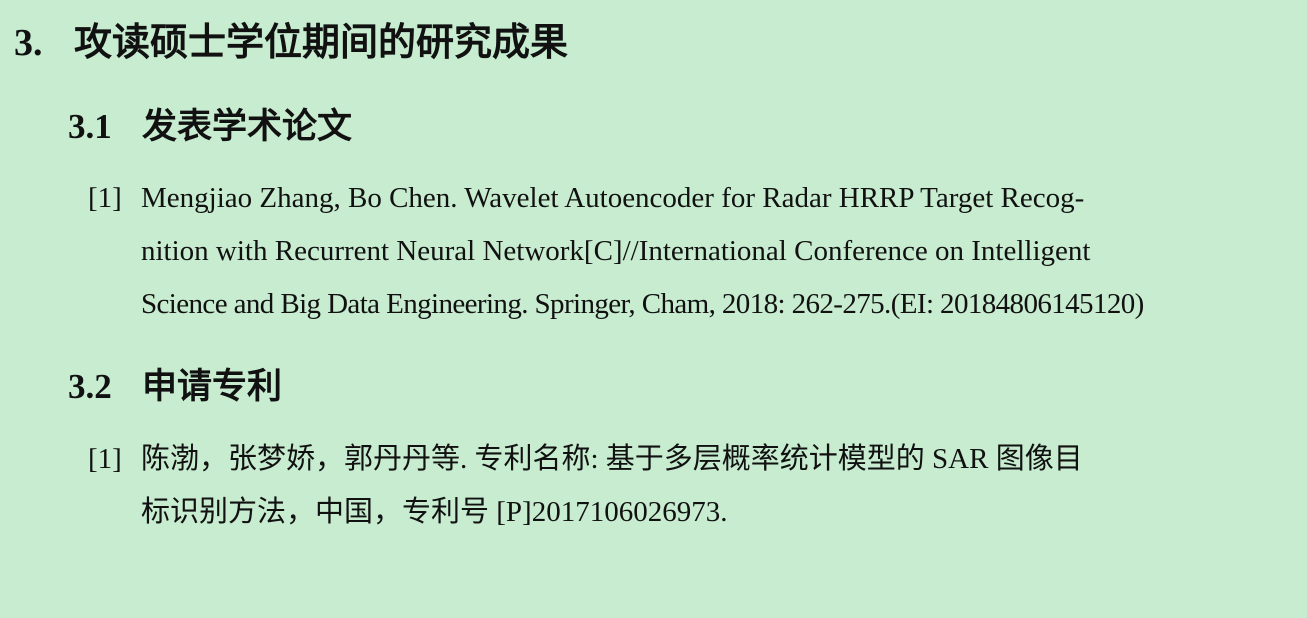 The height and width of the screenshot is (618, 1307). What do you see at coordinates (212, 386) in the screenshot?
I see `subsection-title-patents: 申请专利` at bounding box center [212, 386].